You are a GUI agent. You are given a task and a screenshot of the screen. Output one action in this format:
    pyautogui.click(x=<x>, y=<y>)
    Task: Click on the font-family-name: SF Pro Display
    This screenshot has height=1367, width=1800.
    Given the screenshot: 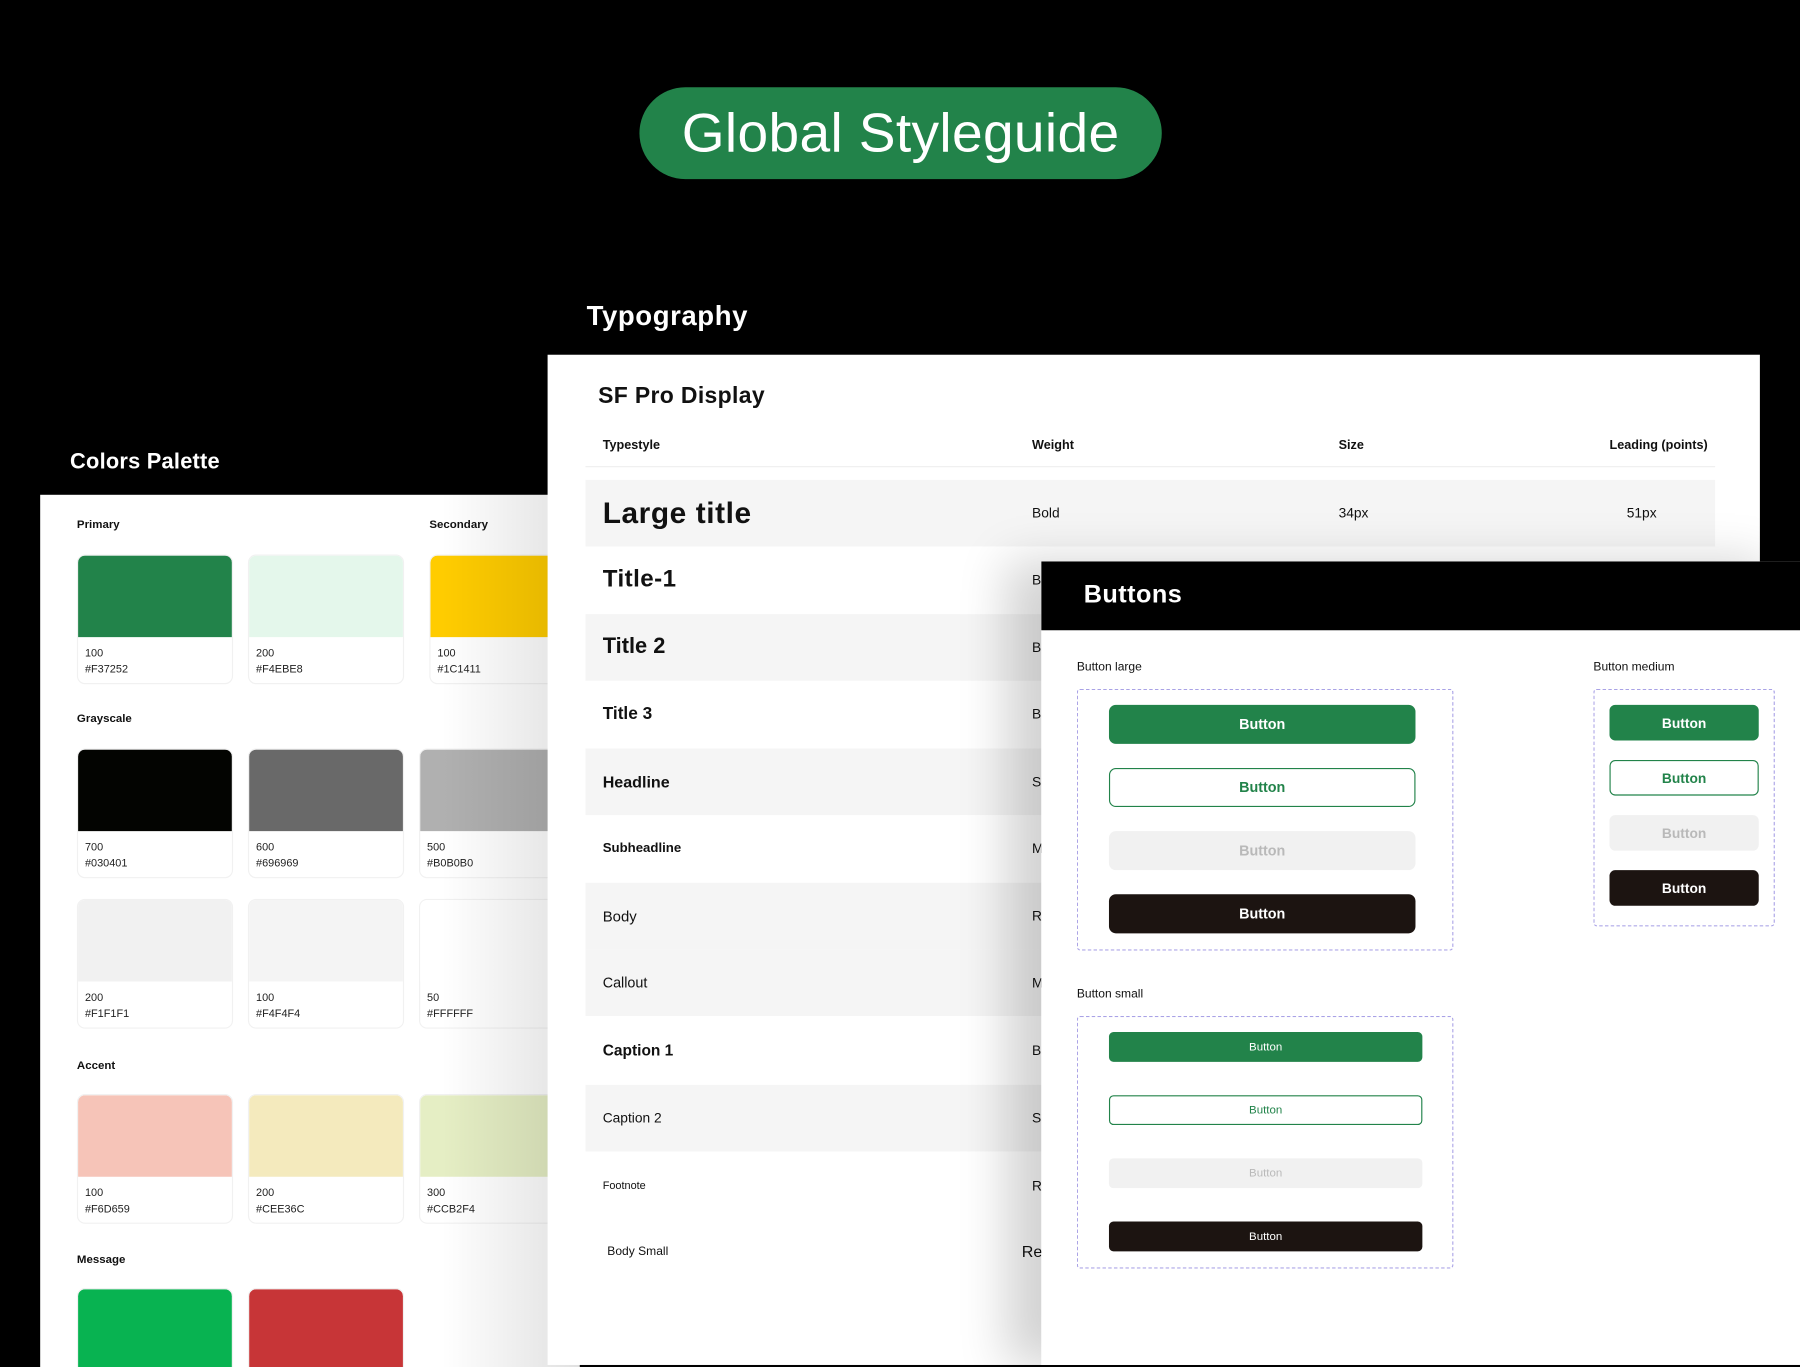 What is the action you would take?
    pyautogui.click(x=681, y=396)
    